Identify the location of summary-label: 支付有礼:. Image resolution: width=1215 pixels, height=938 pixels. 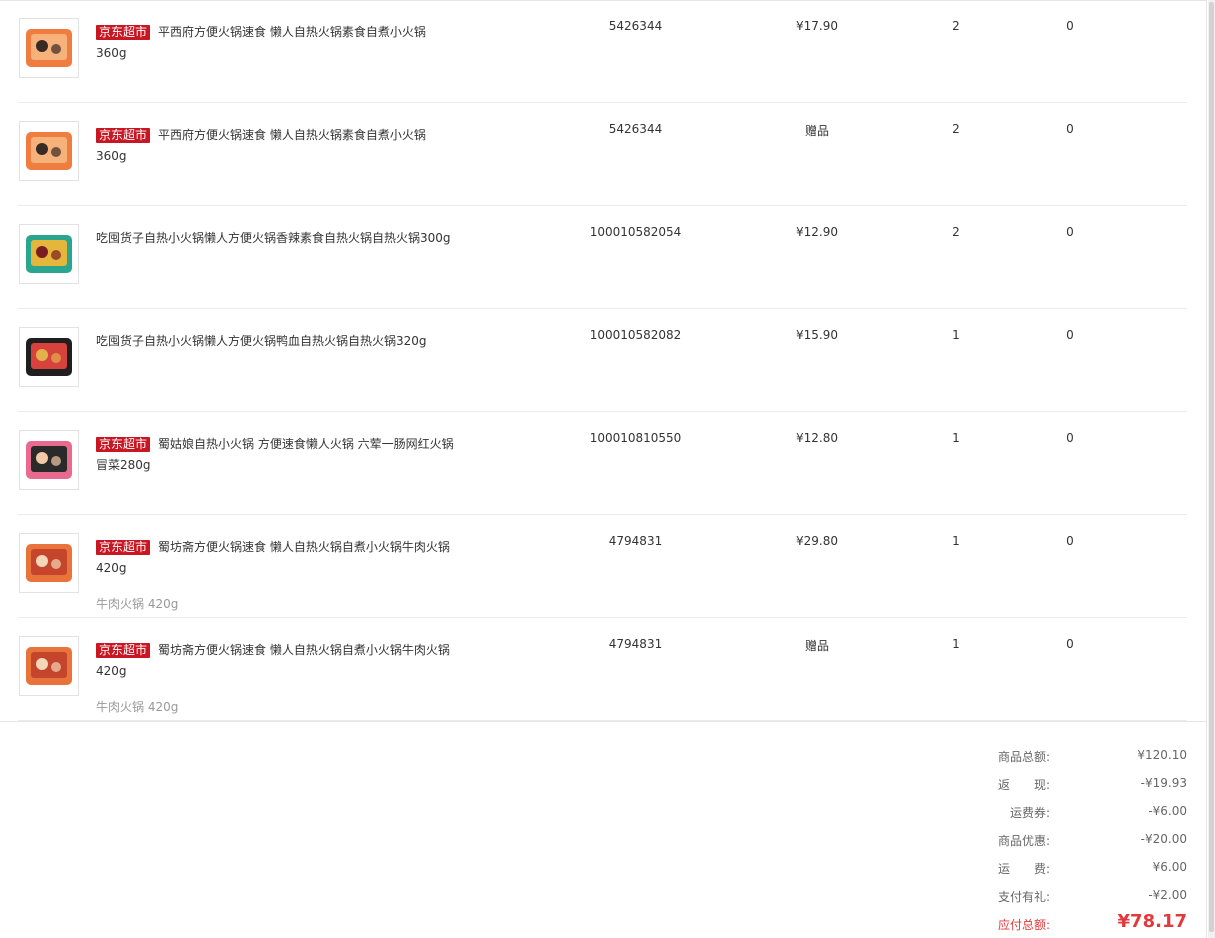
(1023, 897).